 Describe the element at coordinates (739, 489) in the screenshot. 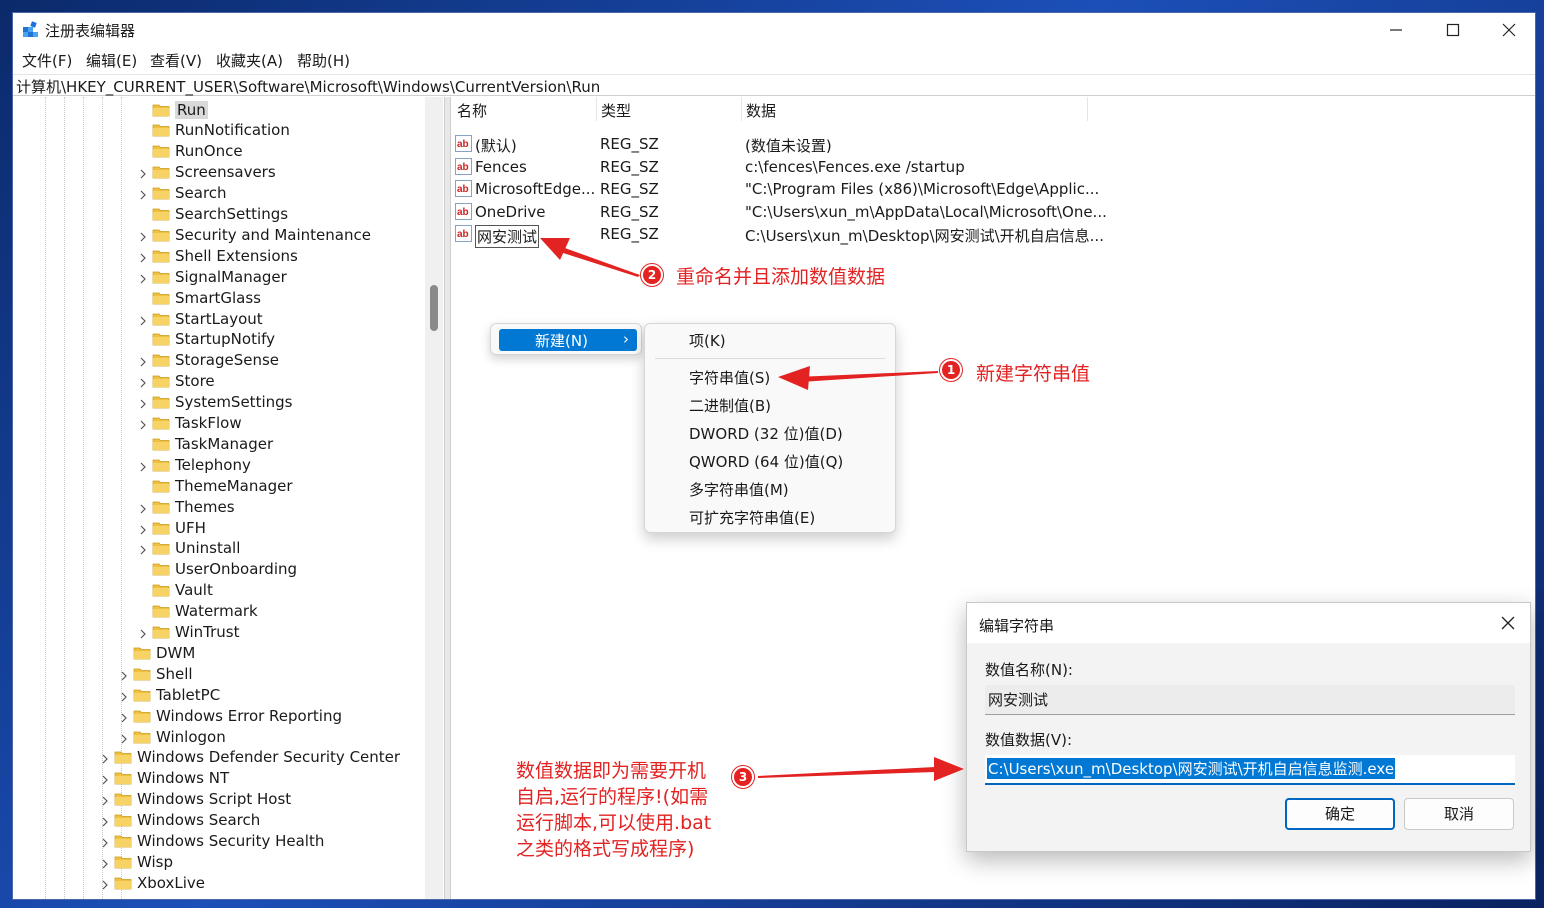

I see `menu-new-multi-string-value: 多字符串值(M)` at that location.